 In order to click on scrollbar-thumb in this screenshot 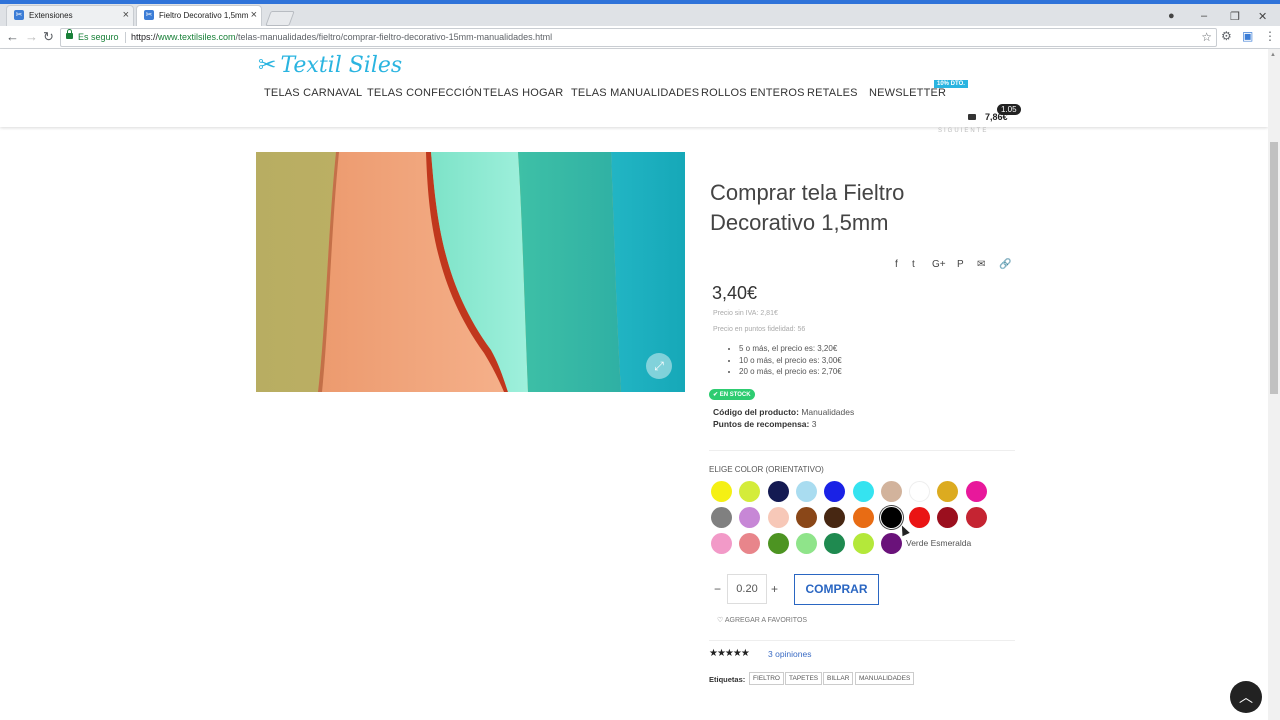, I will do `click(1274, 268)`.